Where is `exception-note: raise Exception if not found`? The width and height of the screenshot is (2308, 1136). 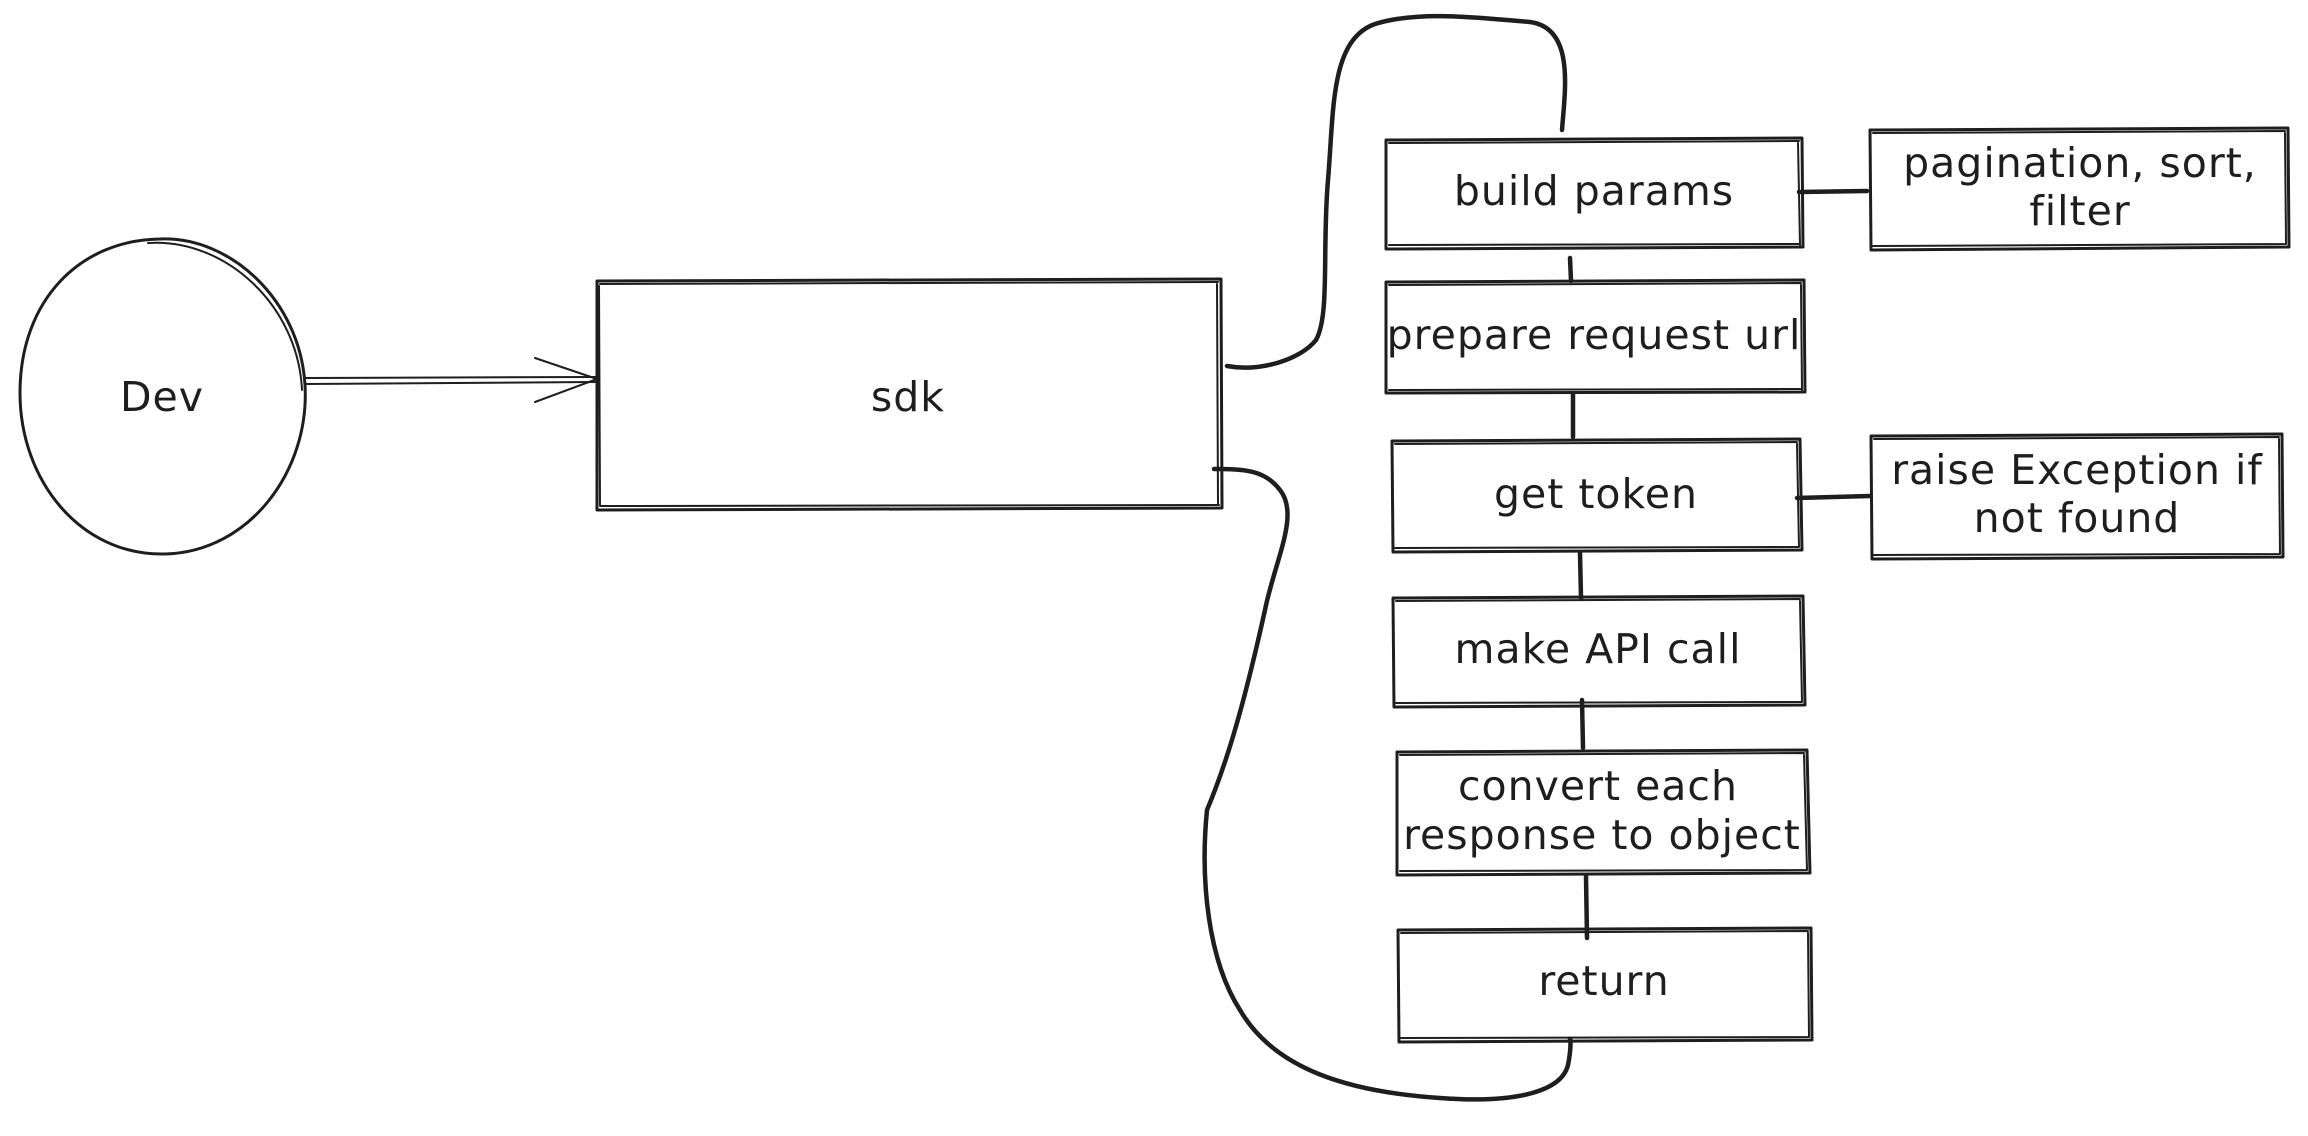
exception-note: raise Exception if not found is located at coordinates (2077, 496).